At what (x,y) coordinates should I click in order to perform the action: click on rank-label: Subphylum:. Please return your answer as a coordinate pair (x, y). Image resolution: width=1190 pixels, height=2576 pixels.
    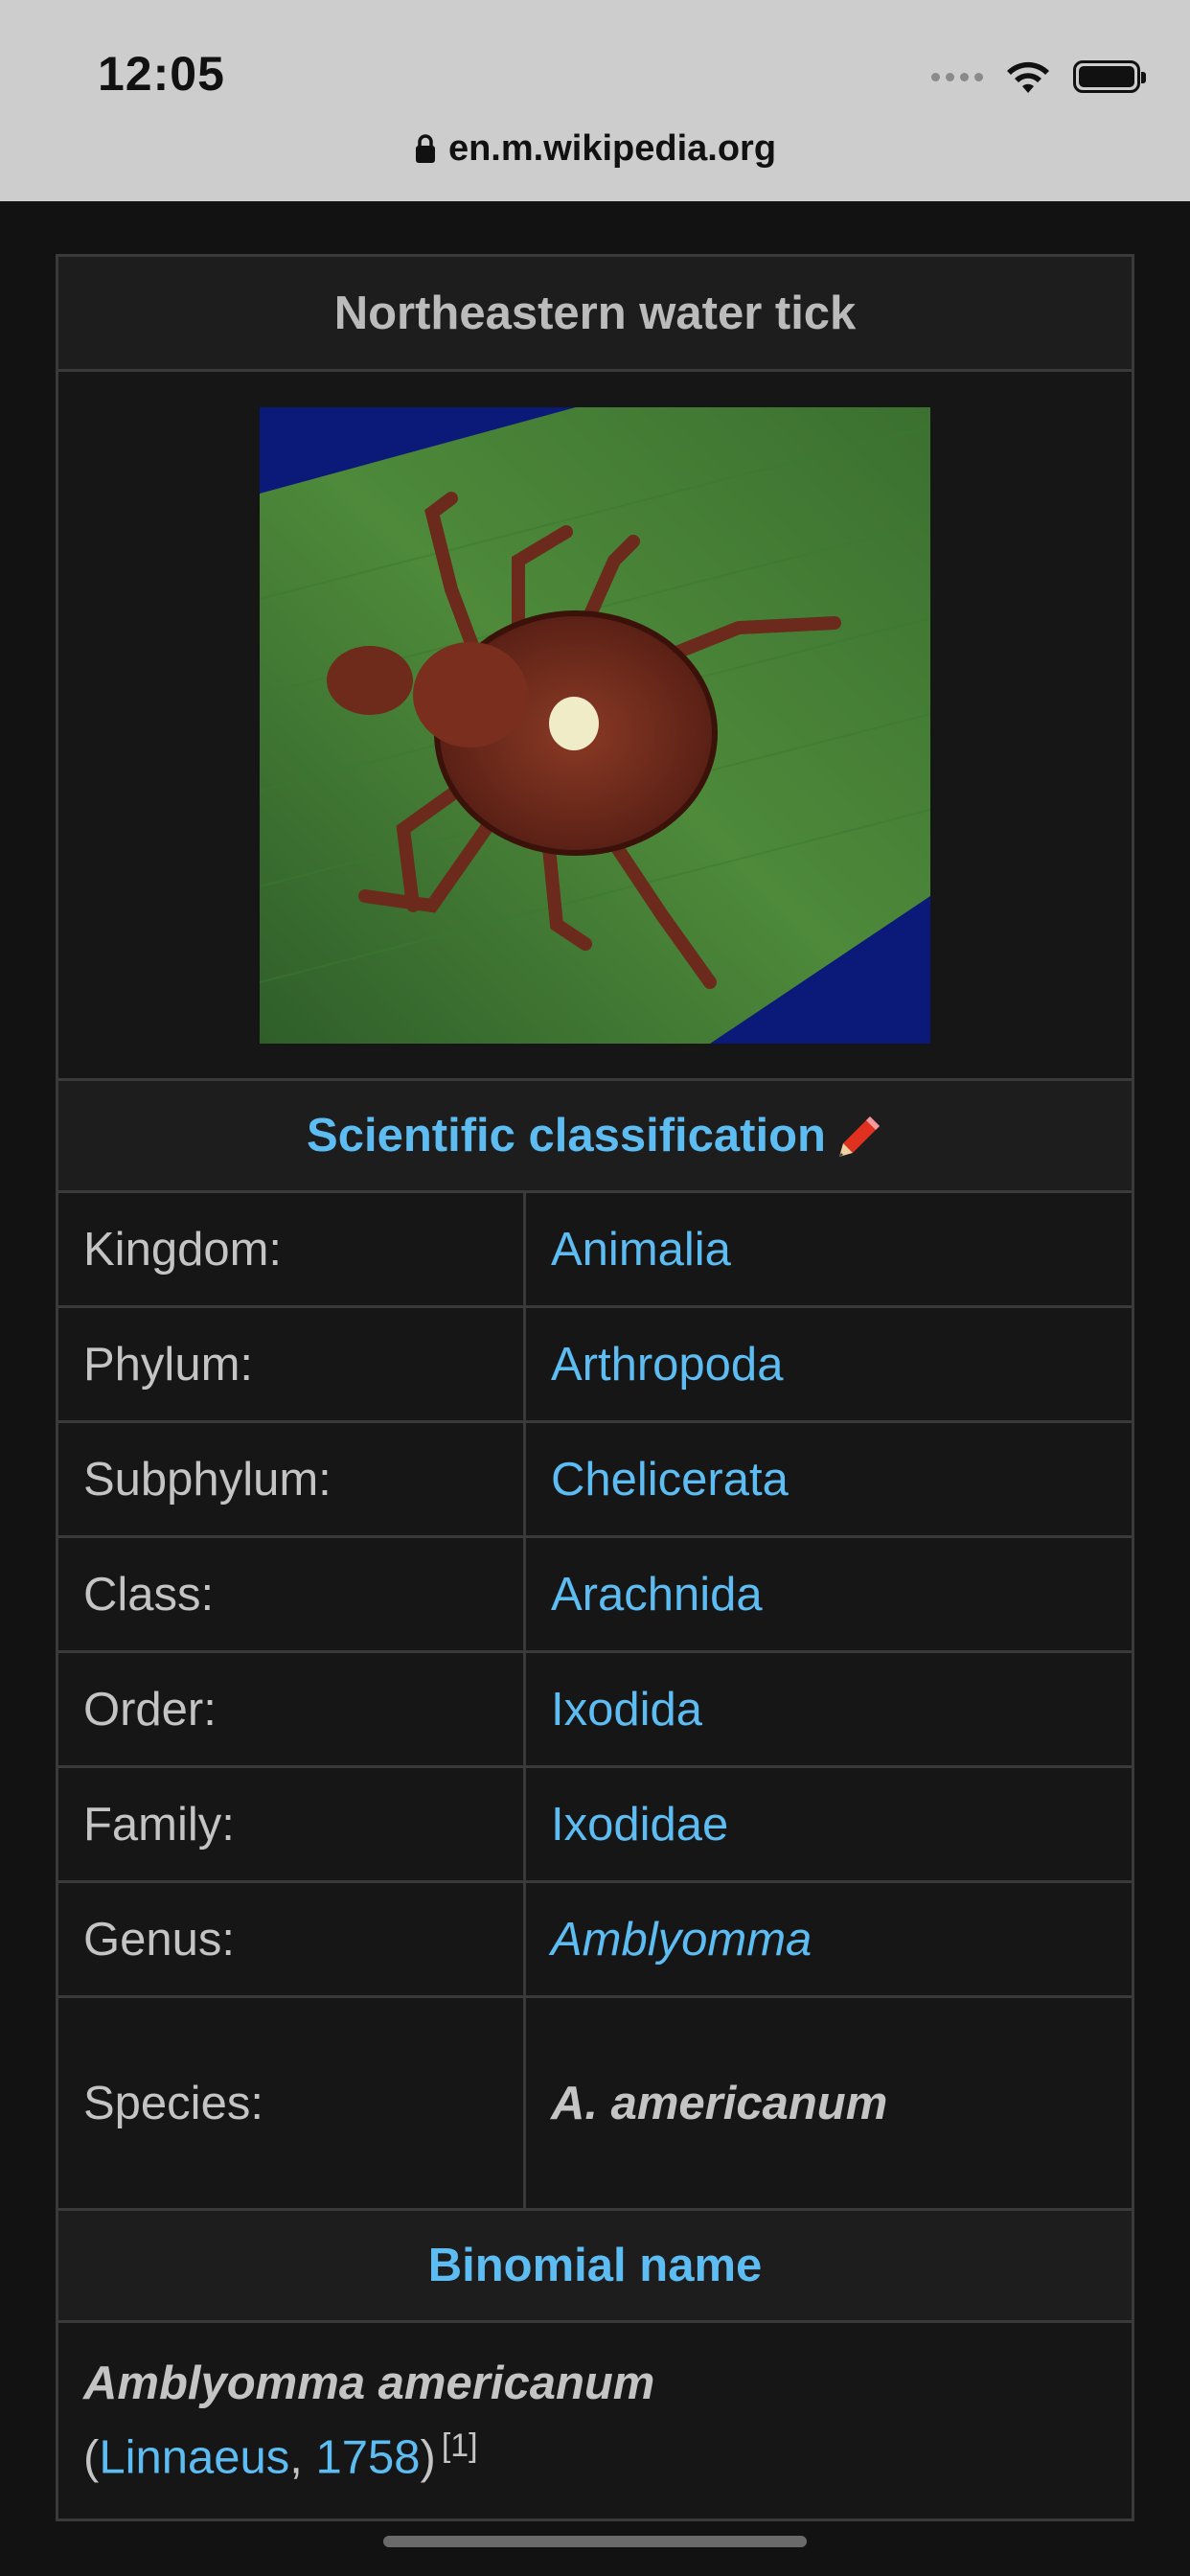
    Looking at the image, I should click on (292, 1479).